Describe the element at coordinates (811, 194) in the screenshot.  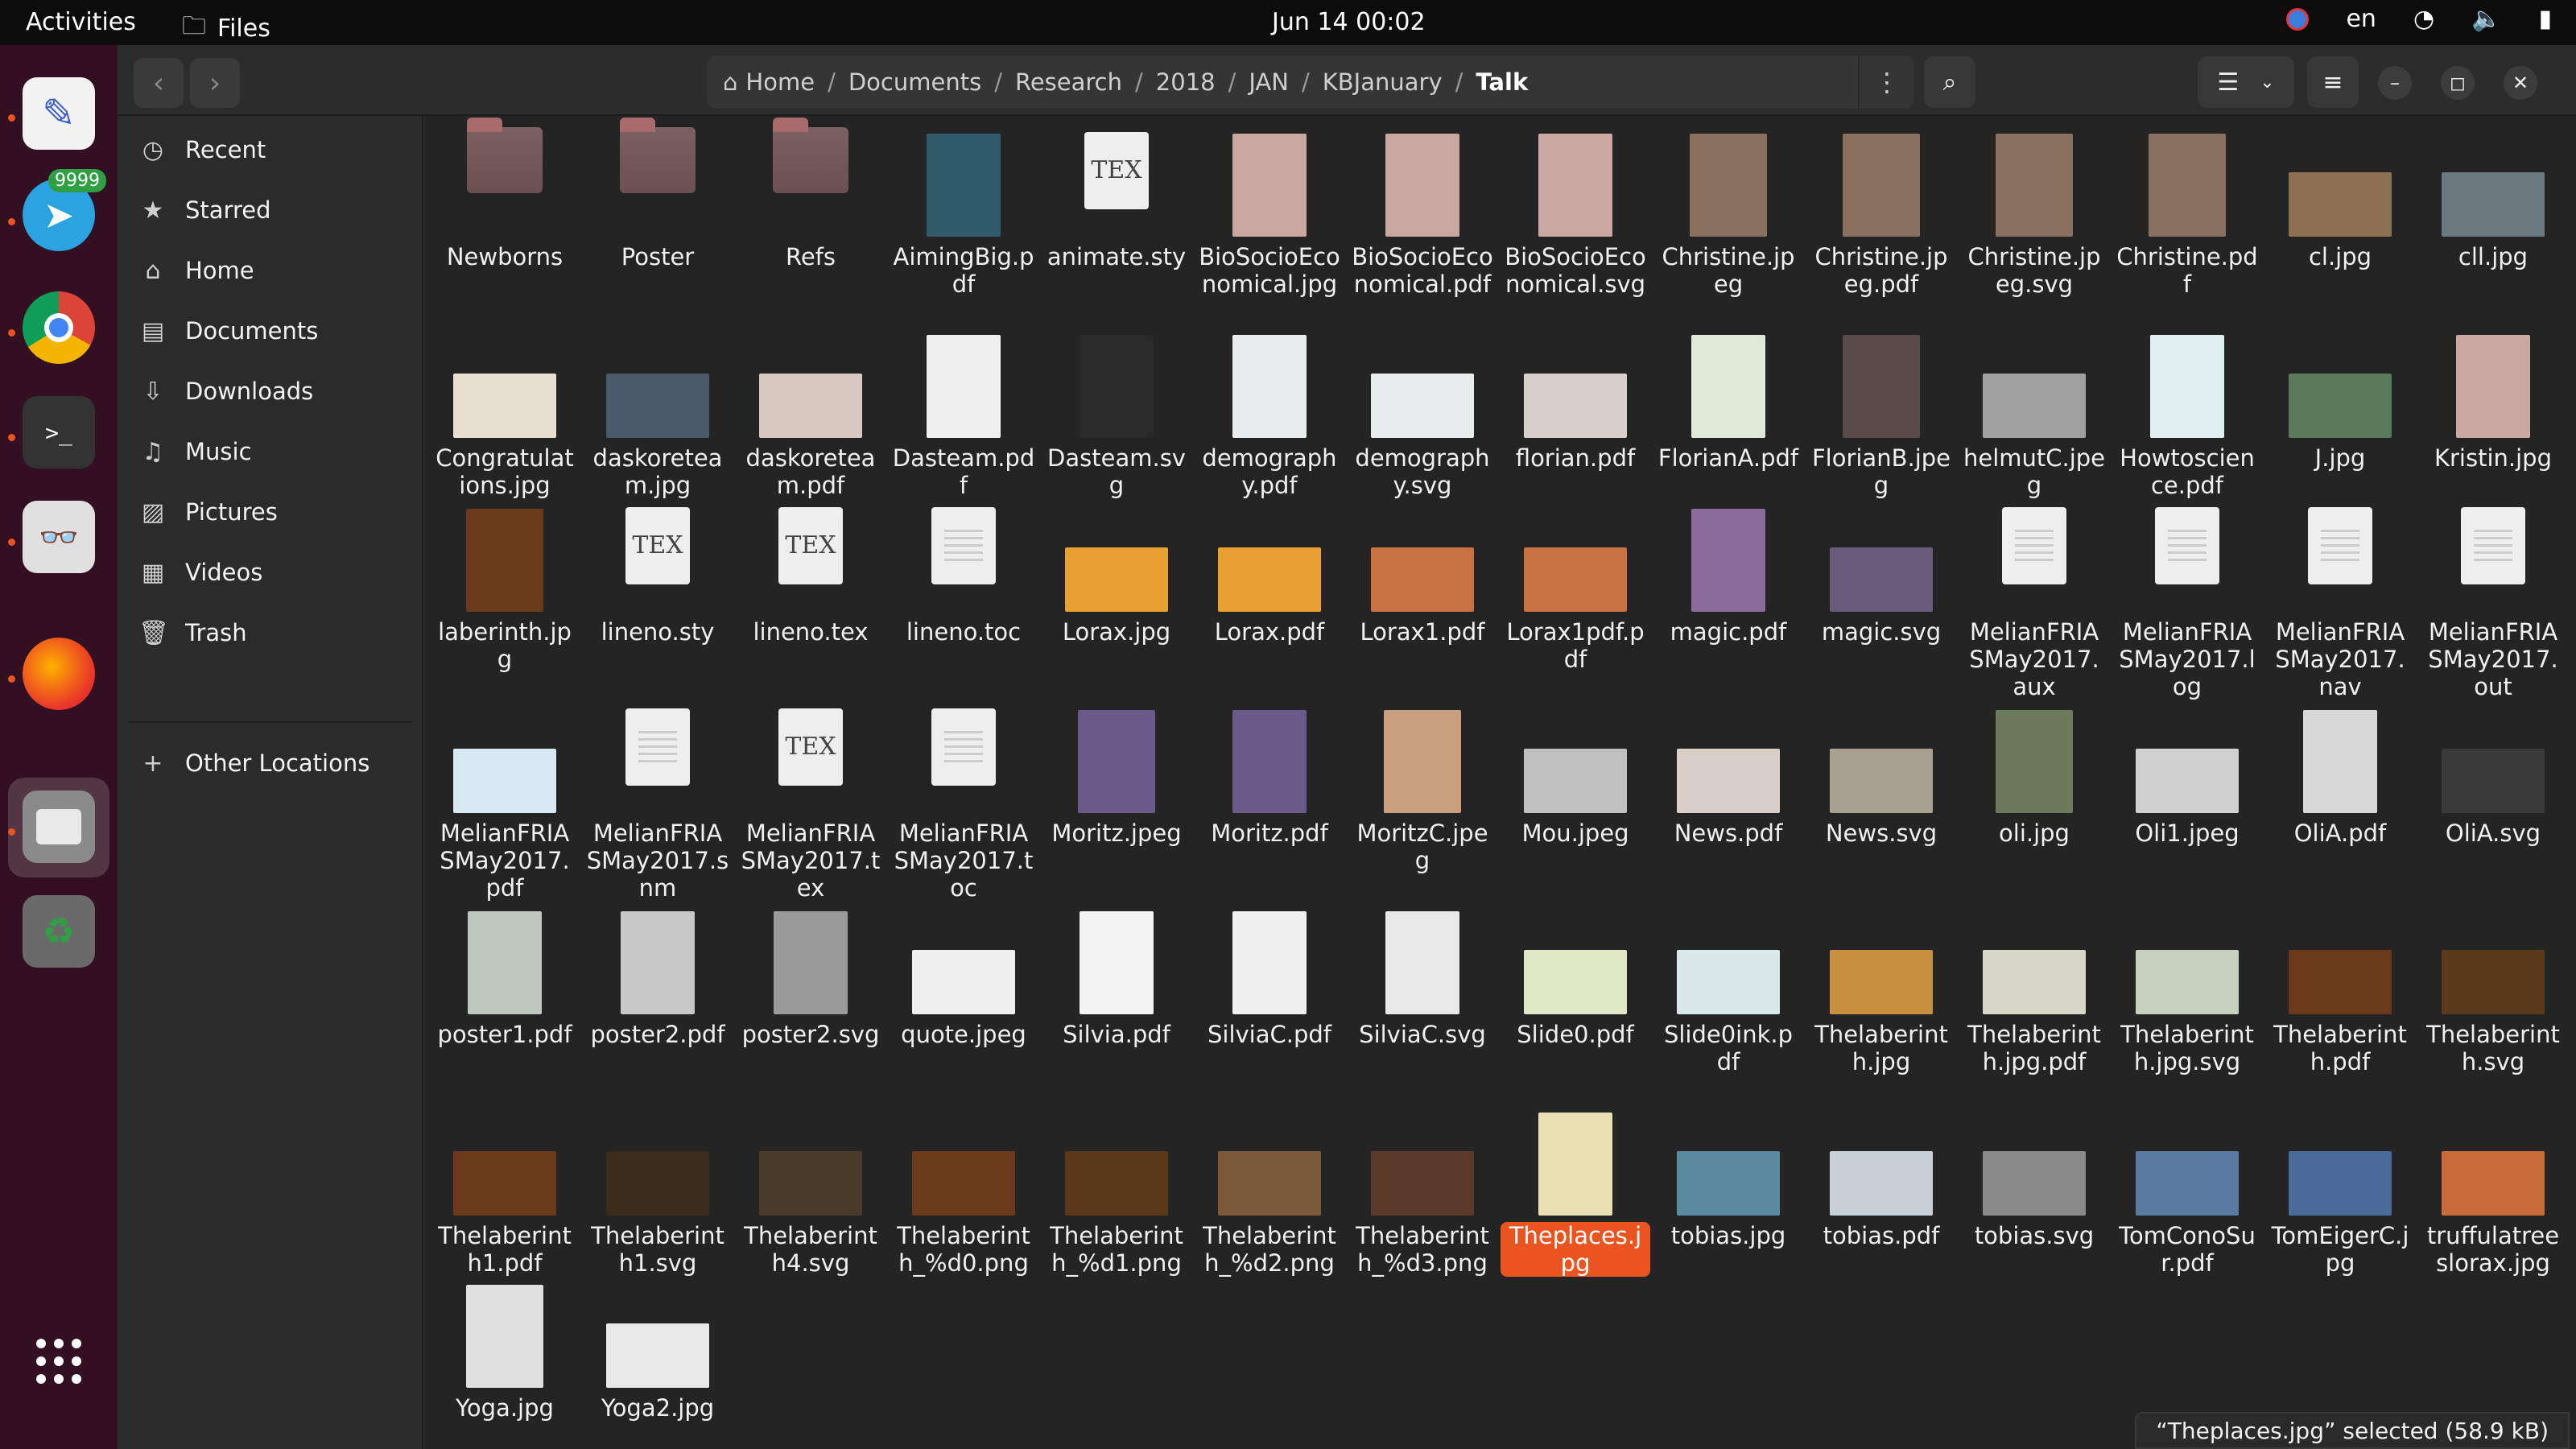
I see `folder-item: Refs` at that location.